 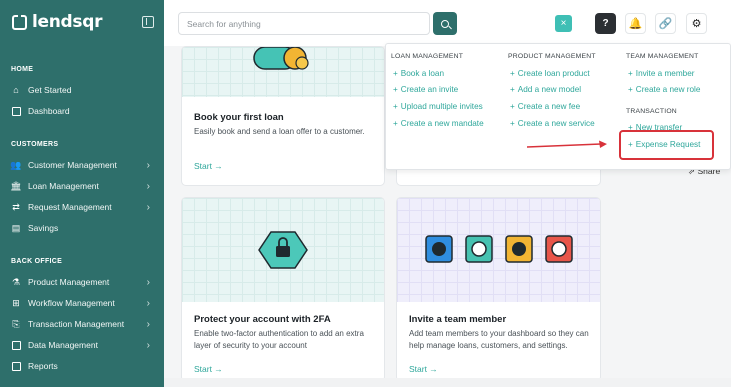 What do you see at coordinates (76, 324) in the screenshot?
I see `sidebar-item-label: Transaction Management` at bounding box center [76, 324].